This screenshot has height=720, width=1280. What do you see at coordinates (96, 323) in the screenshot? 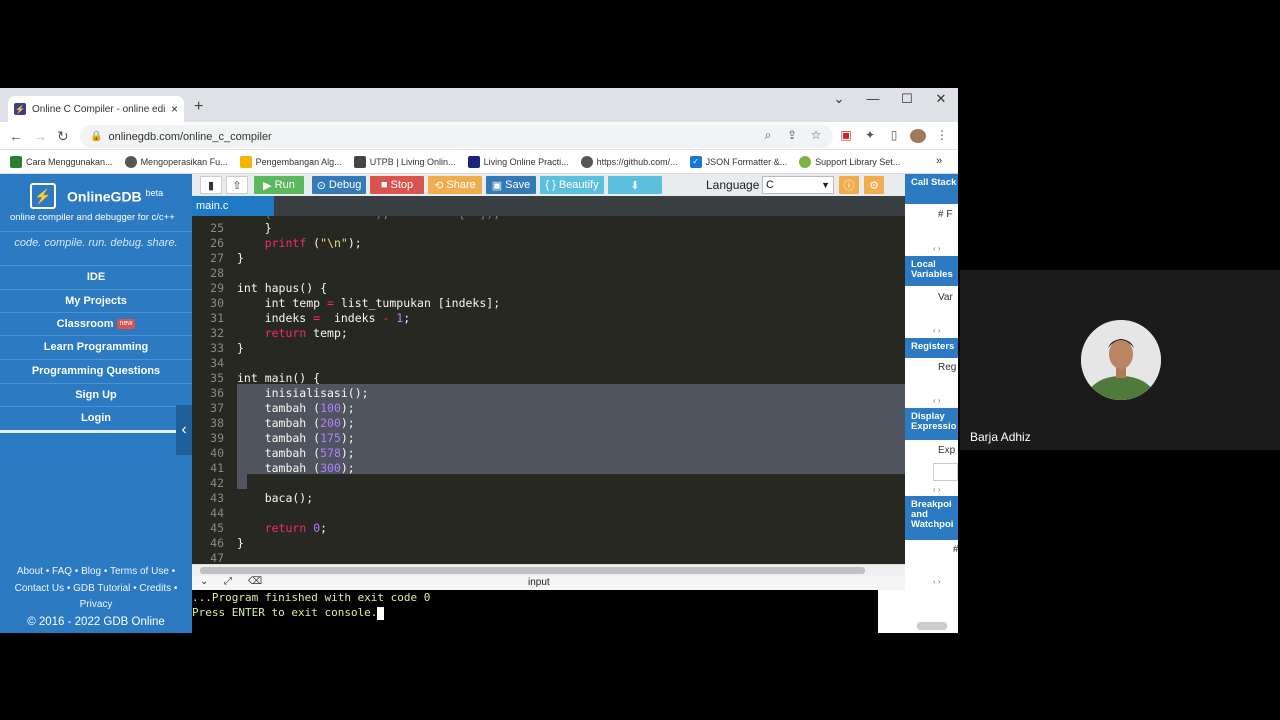
I see `sidebar-item-classroom: Classroom new` at bounding box center [96, 323].